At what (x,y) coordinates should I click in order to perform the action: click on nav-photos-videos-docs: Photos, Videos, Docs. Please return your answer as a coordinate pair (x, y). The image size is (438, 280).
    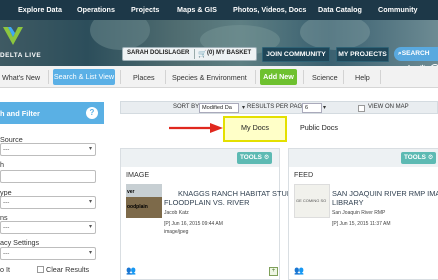
    Looking at the image, I should click on (269, 9).